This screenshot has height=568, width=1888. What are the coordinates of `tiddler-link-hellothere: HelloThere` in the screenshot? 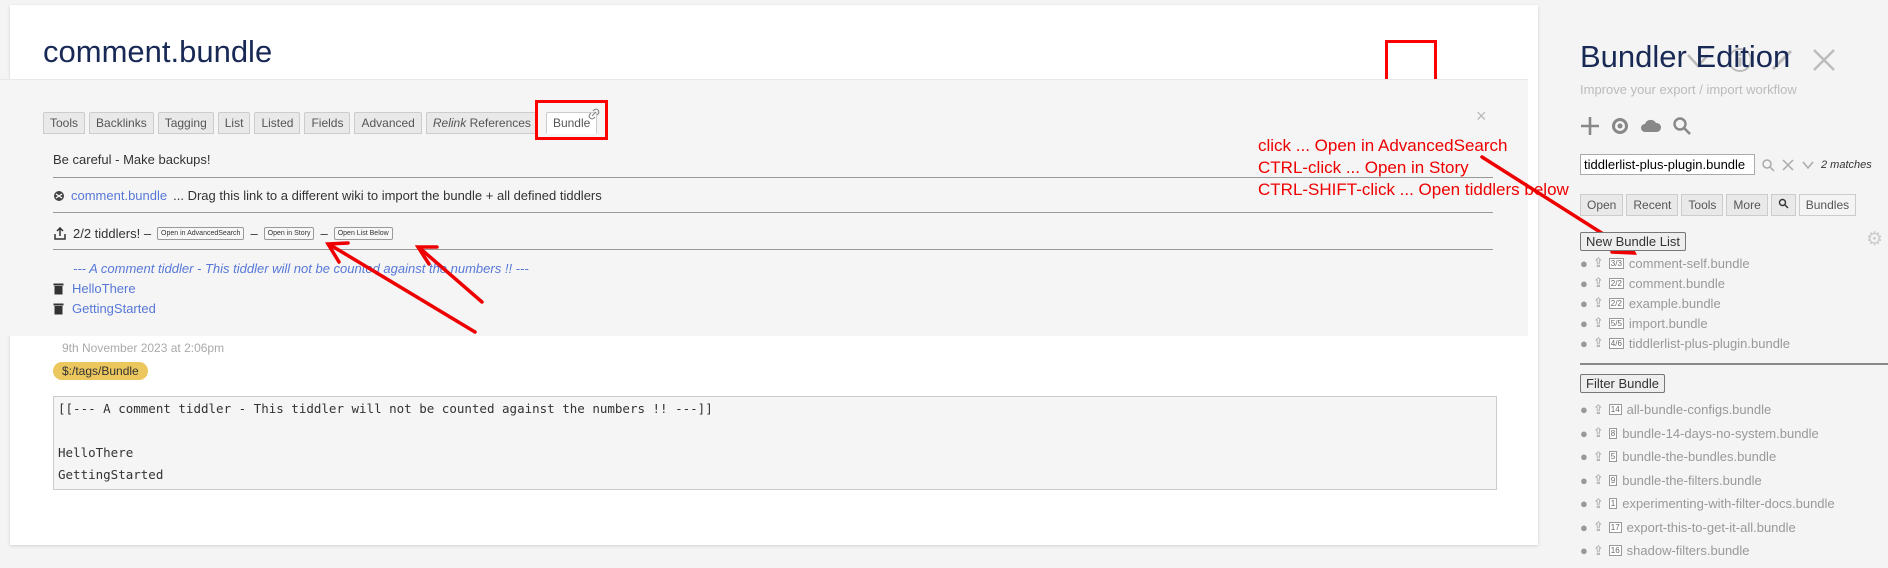 It's located at (104, 288).